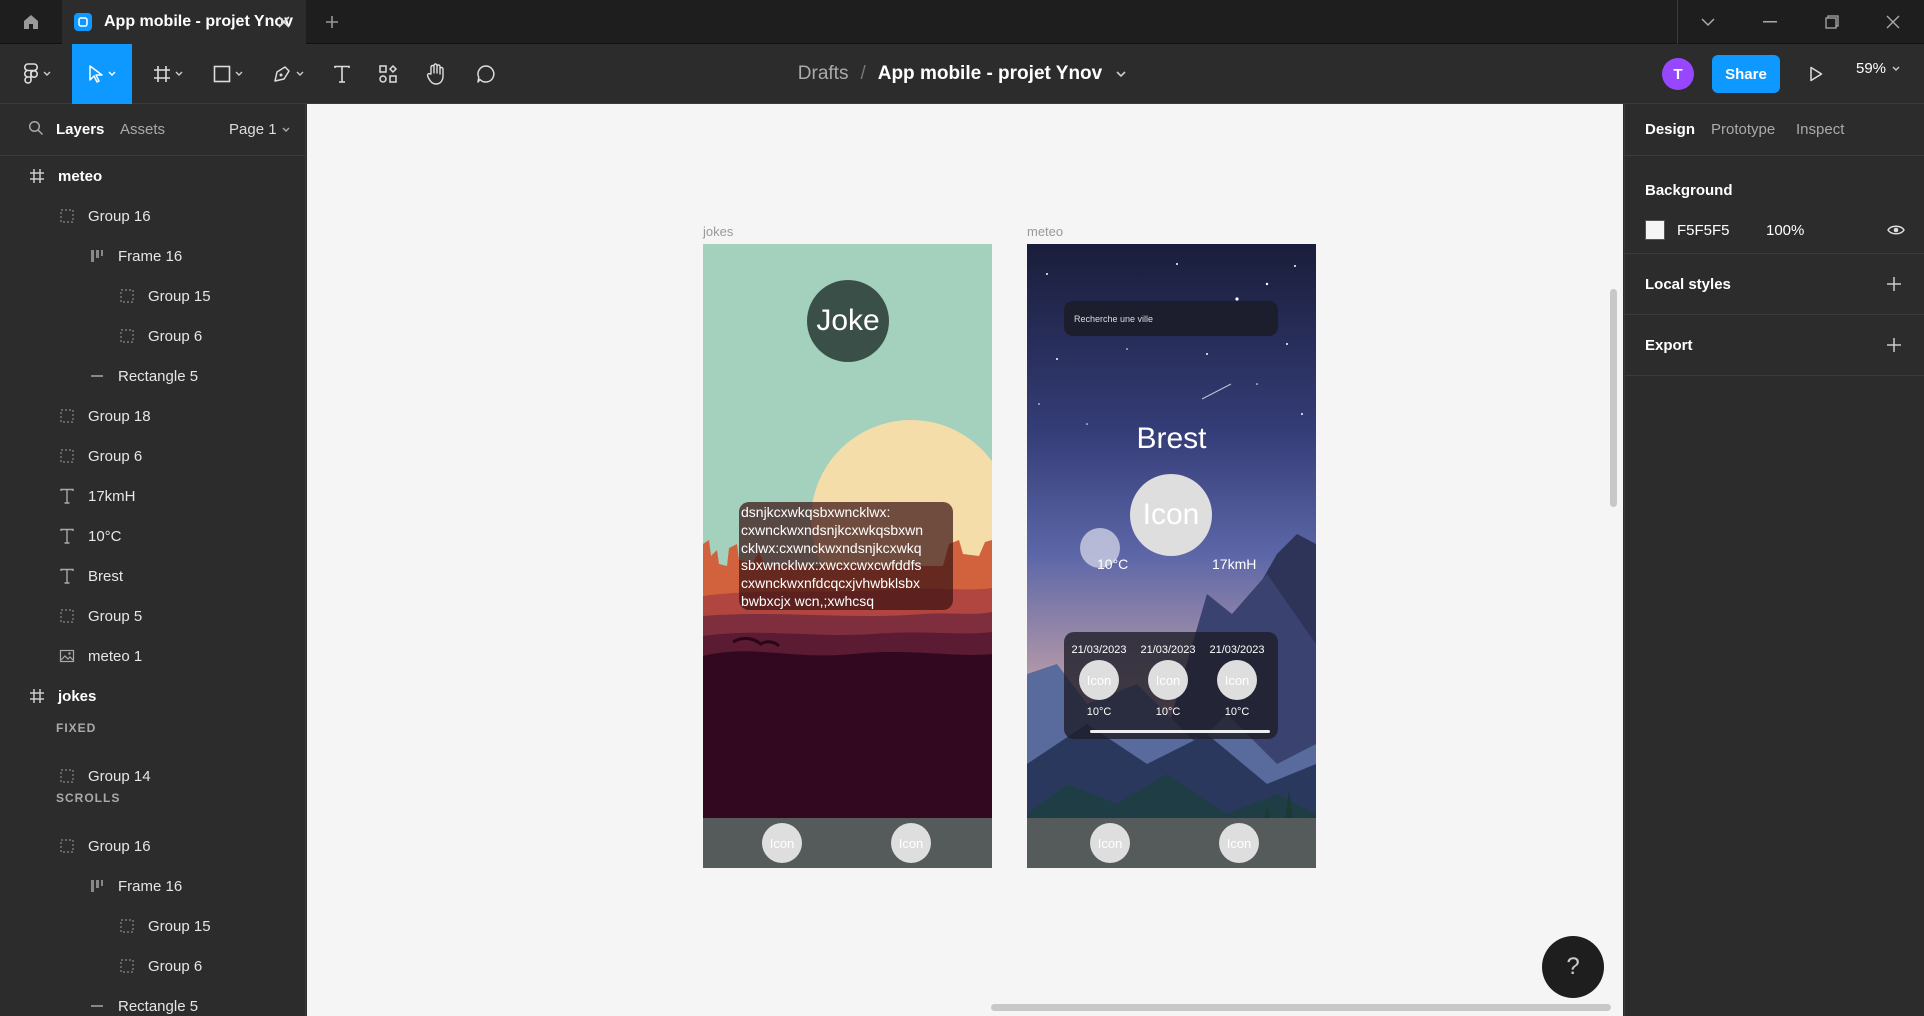 This screenshot has height=1016, width=1924. Describe the element at coordinates (342, 74) in the screenshot. I see `text-tool` at that location.